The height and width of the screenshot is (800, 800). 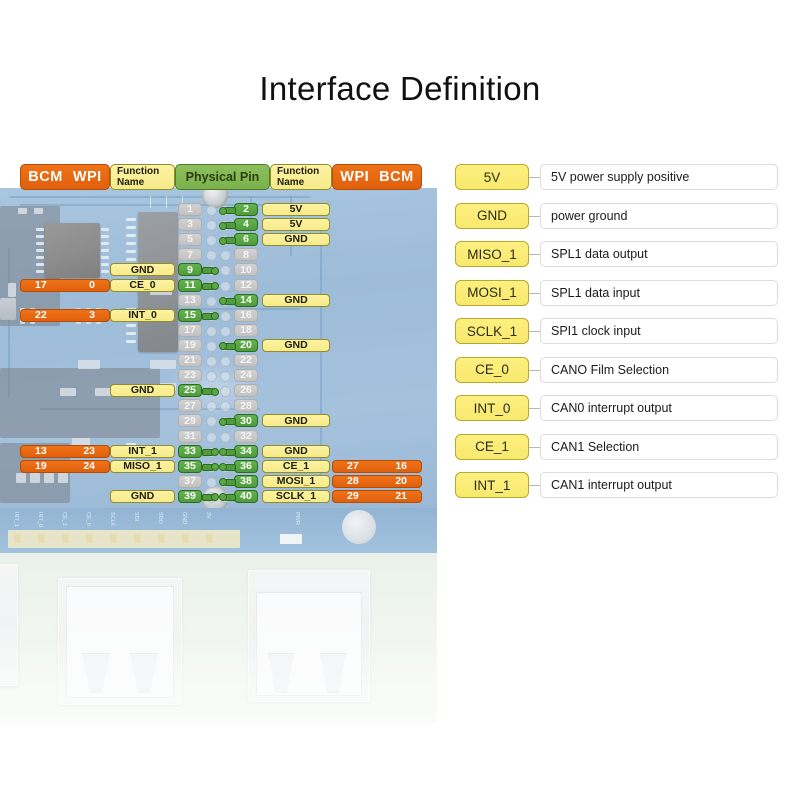 I want to click on physical-pin-11: 11, so click(x=190, y=285).